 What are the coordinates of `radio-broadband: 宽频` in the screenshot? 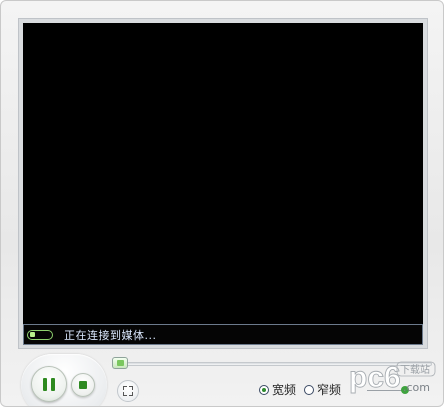 It's located at (277, 389).